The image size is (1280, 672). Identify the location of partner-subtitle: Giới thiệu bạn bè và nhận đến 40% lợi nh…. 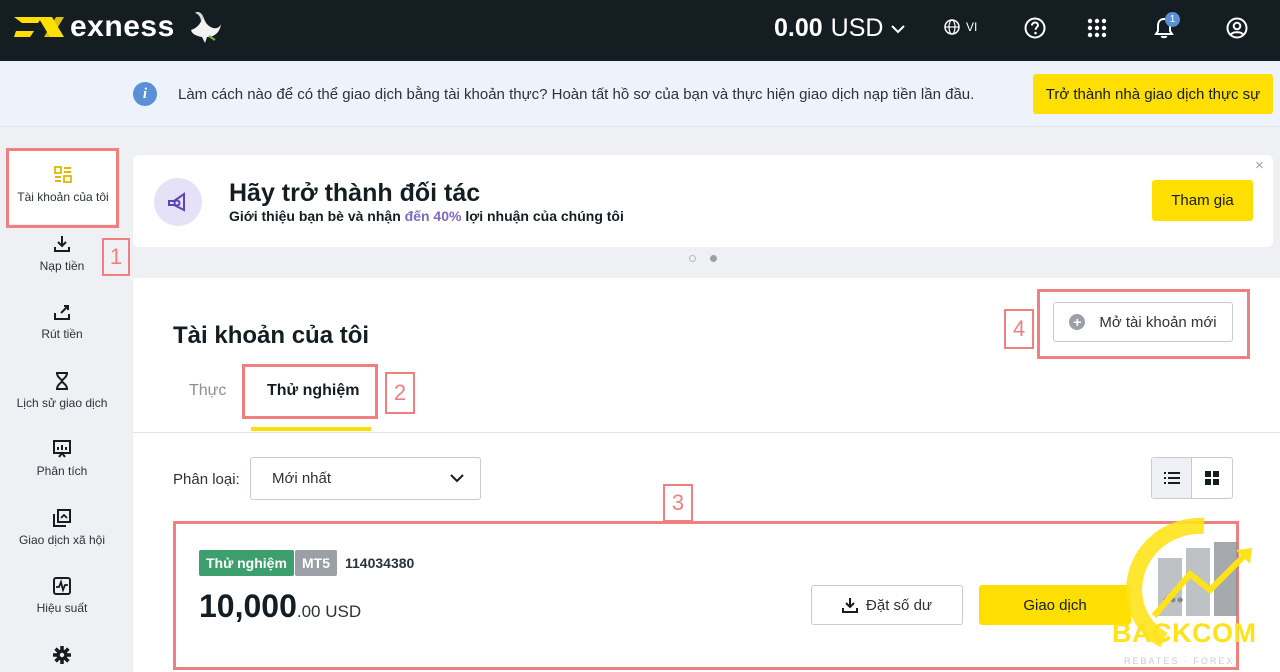
(426, 216).